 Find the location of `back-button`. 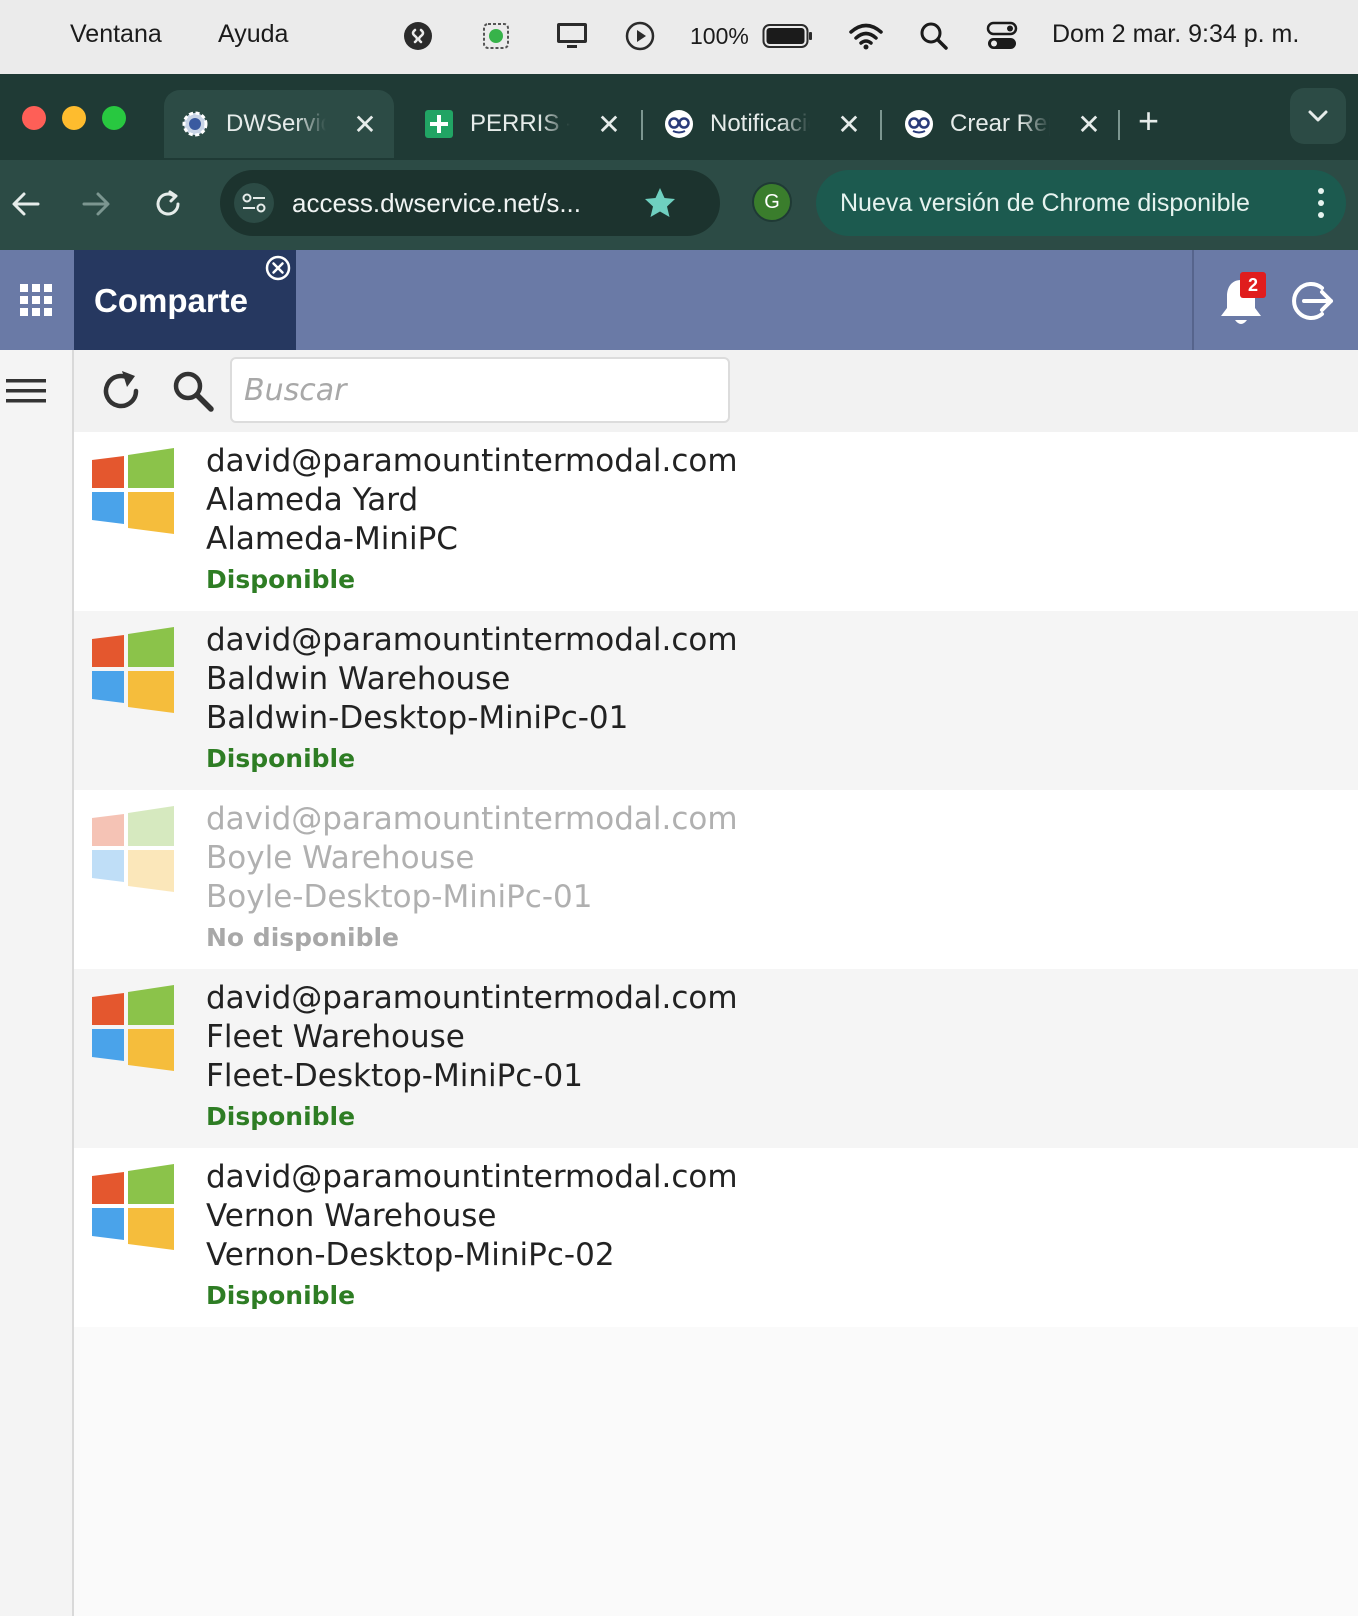

back-button is located at coordinates (26, 204).